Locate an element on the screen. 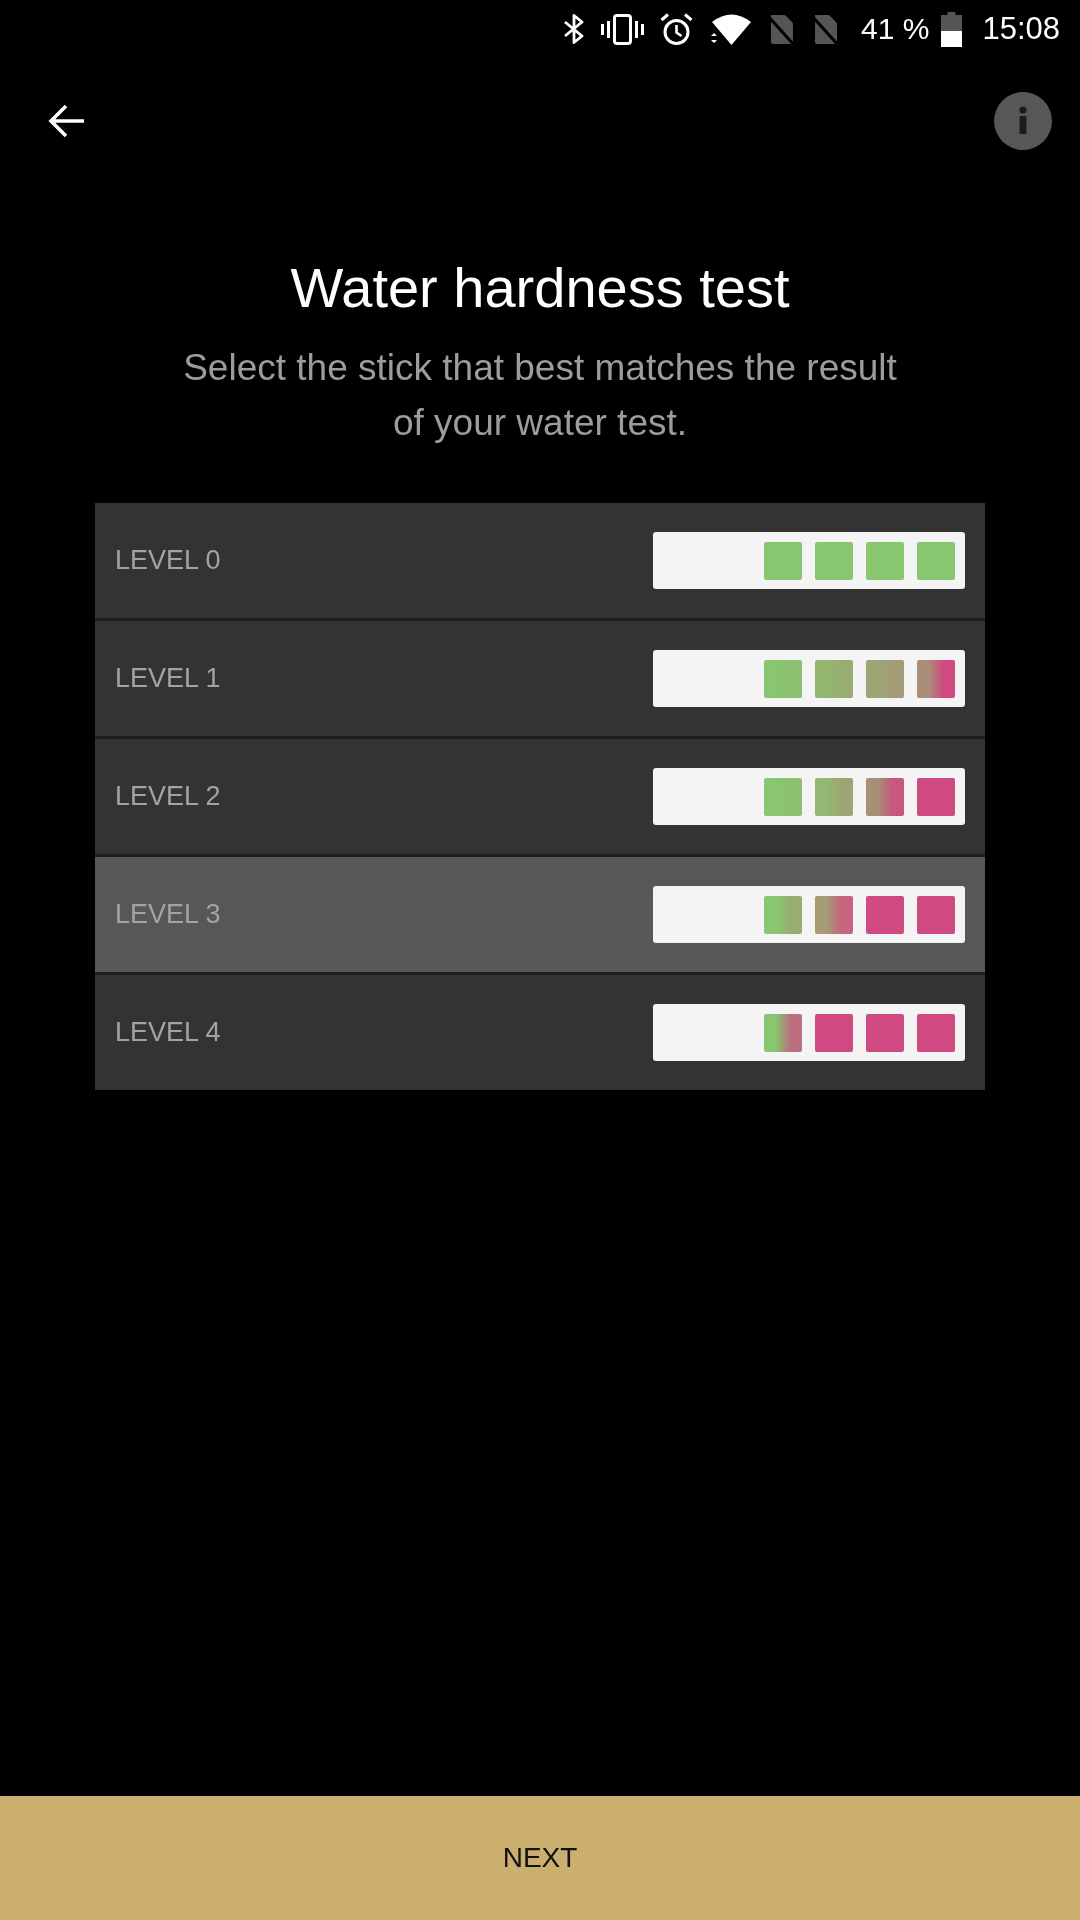 This screenshot has width=1080, height=1920. wifi-icon is located at coordinates (730, 29).